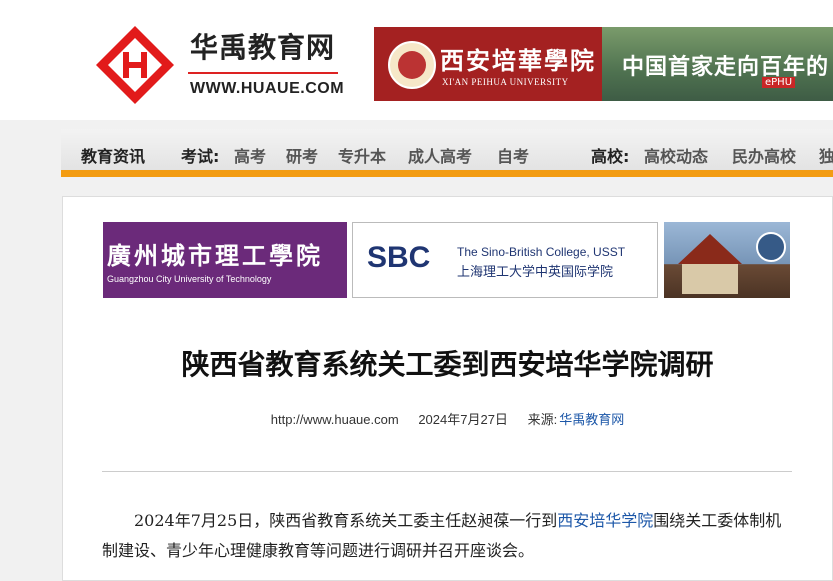  I want to click on nav-item-zhuanshengben: 专升本, so click(362, 155).